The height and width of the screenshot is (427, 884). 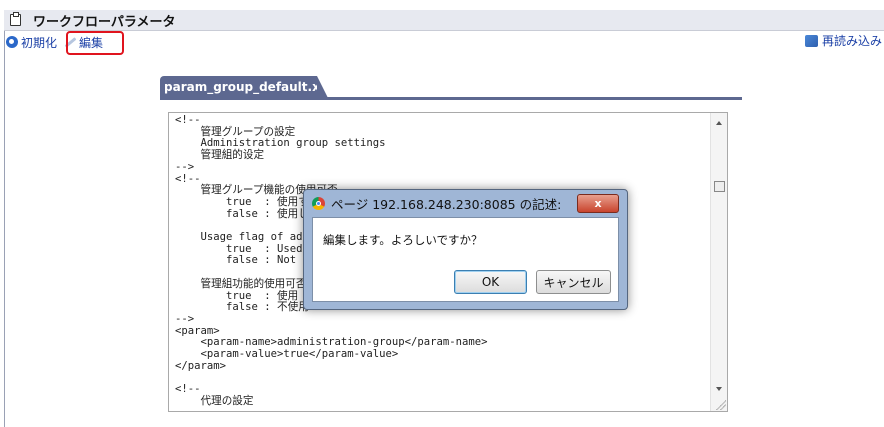 I want to click on refresh-icon, so click(x=12, y=42).